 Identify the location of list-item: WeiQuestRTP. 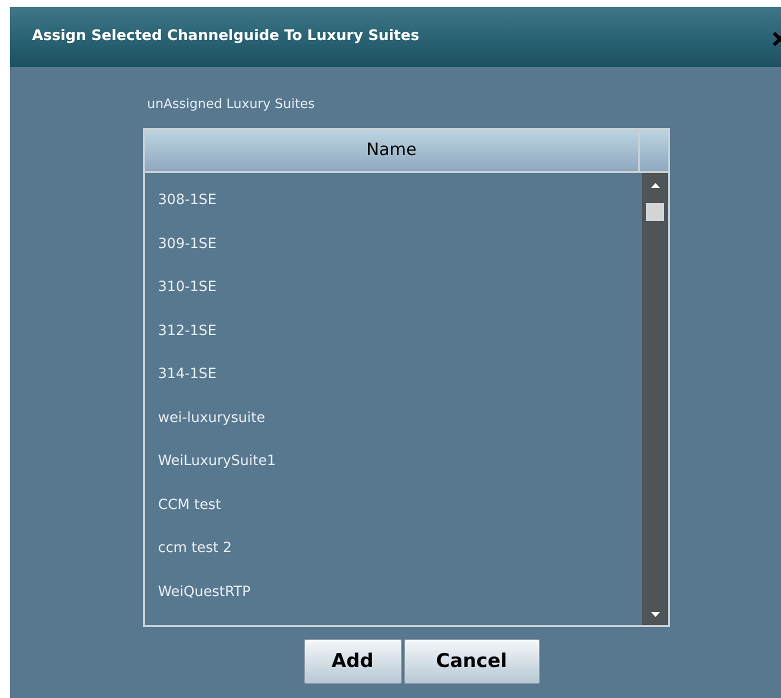
(204, 592).